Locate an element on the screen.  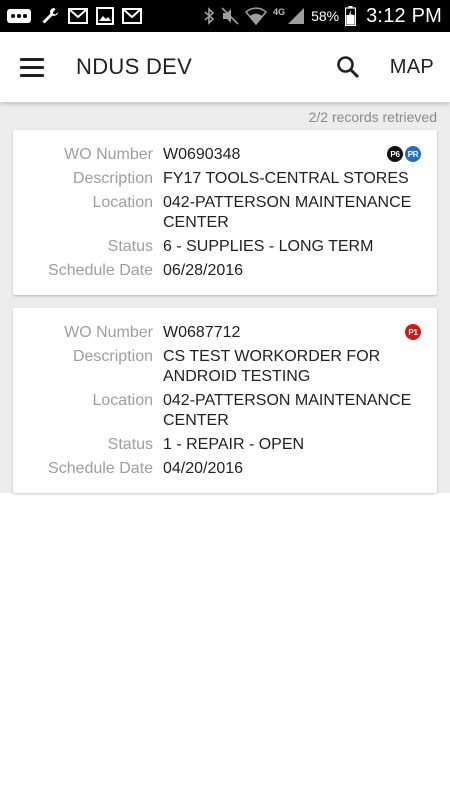
notification-icons is located at coordinates (74, 16).